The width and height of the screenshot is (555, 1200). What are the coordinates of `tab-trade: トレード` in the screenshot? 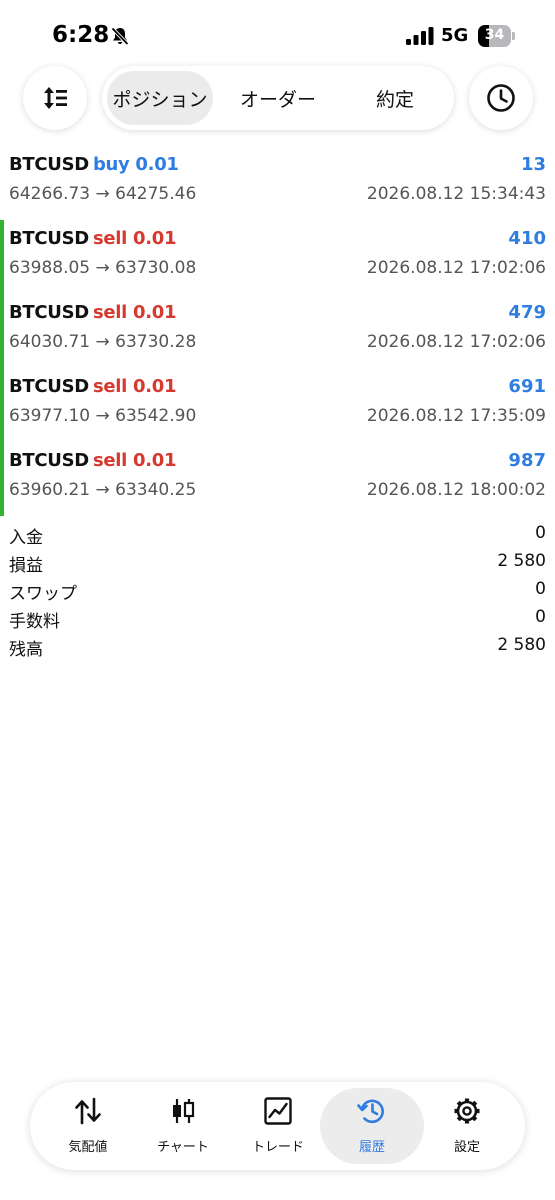 It's located at (278, 1126).